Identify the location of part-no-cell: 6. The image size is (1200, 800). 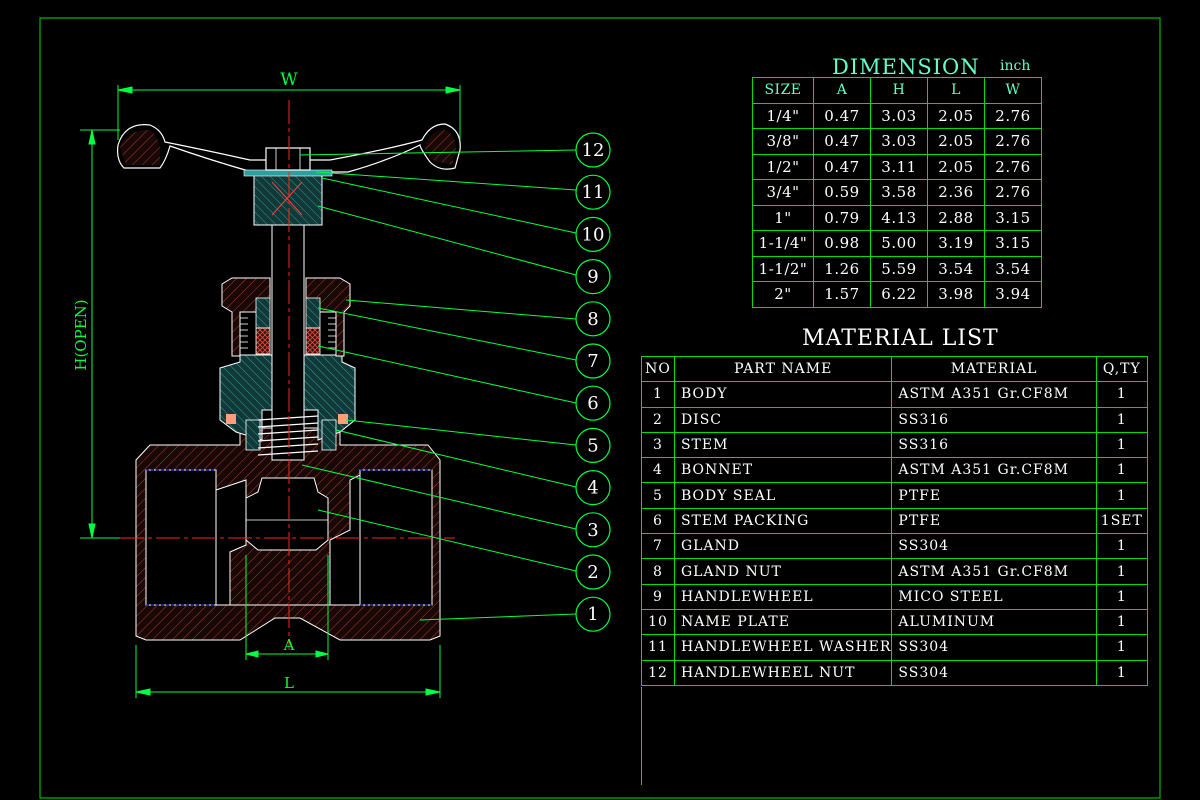
(658, 521).